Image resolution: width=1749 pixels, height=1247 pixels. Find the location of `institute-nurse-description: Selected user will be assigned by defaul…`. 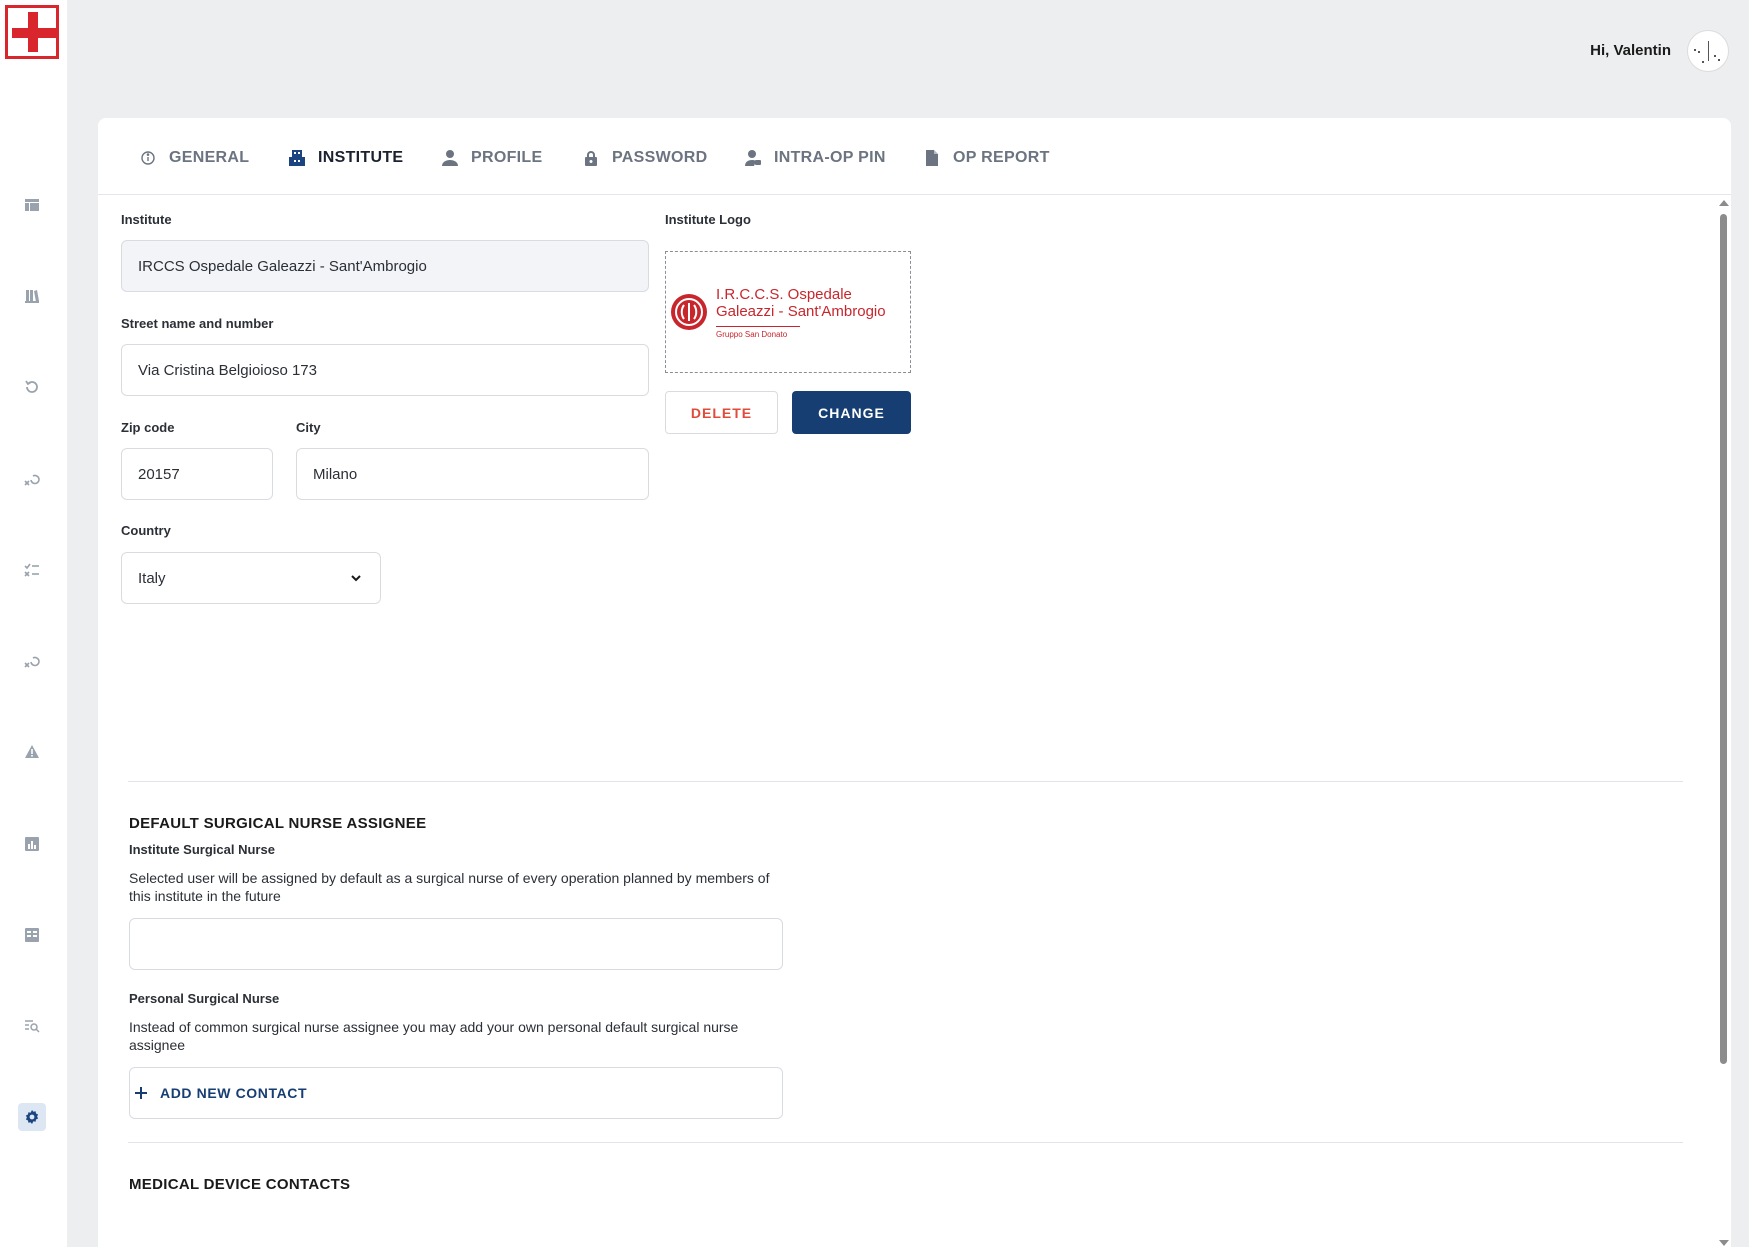

institute-nurse-description: Selected user will be assigned by defaul… is located at coordinates (449, 887).